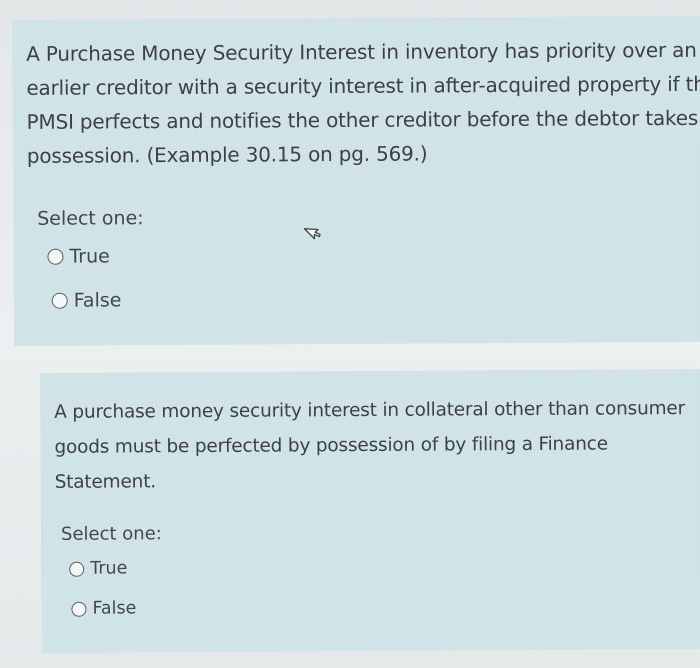 This screenshot has width=700, height=668. What do you see at coordinates (105, 482) in the screenshot?
I see `question-text-line: Statement.` at bounding box center [105, 482].